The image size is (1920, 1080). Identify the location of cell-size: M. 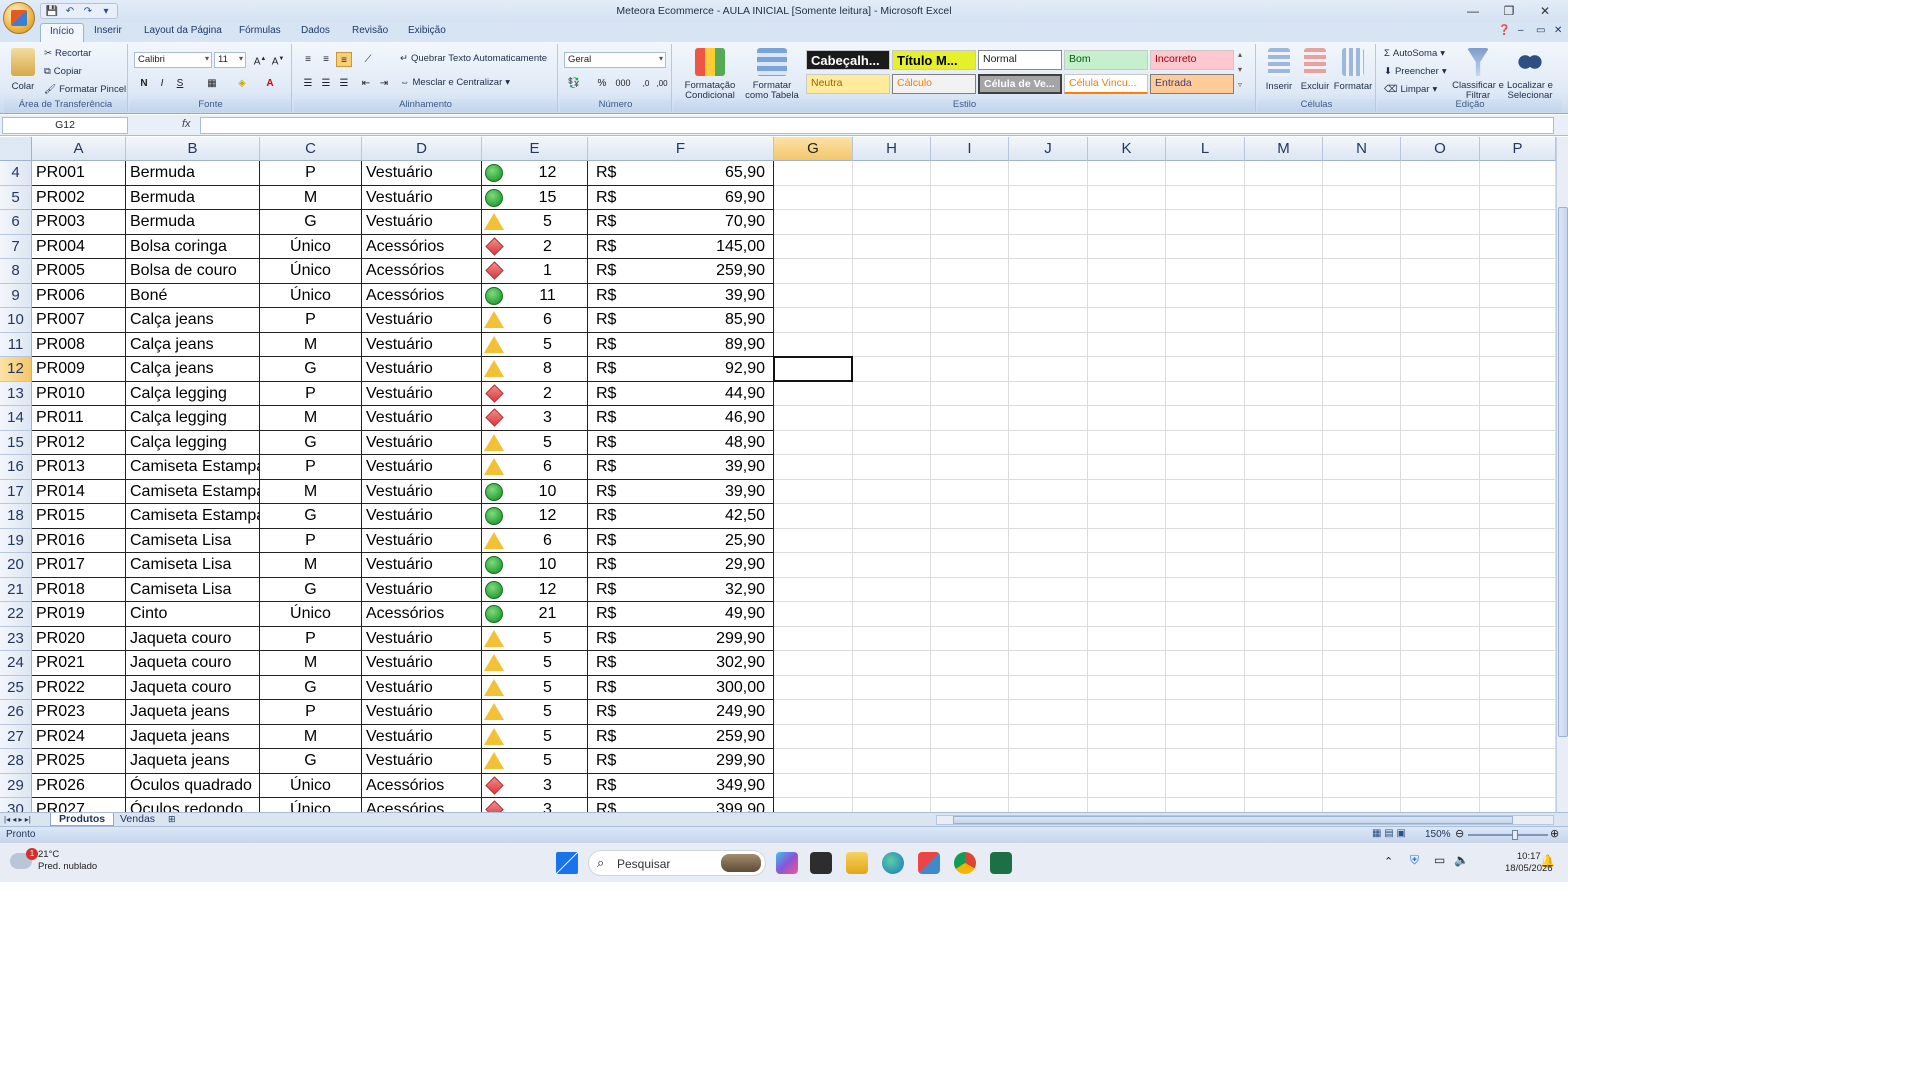
(311, 418).